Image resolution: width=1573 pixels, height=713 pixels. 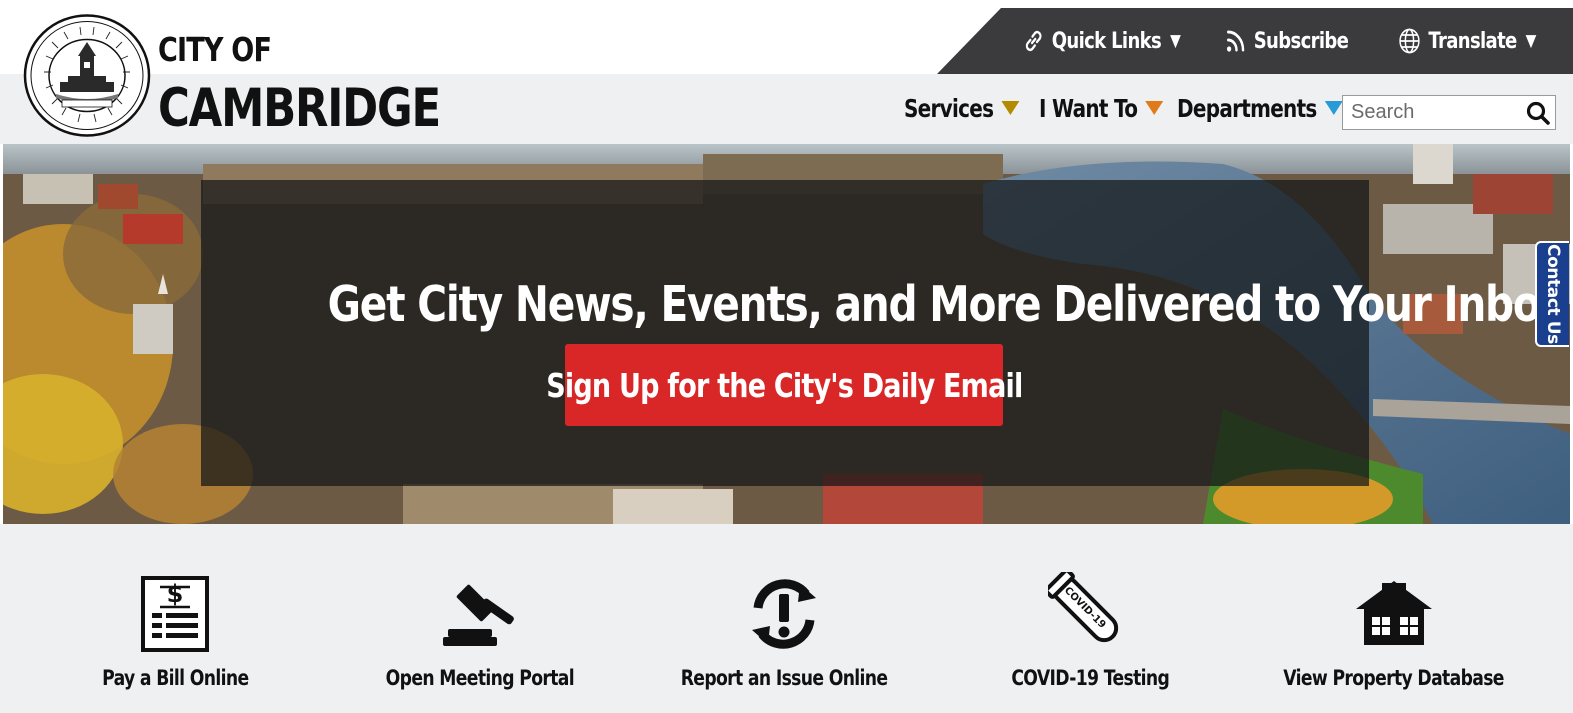 I want to click on search-icon, so click(x=1538, y=113).